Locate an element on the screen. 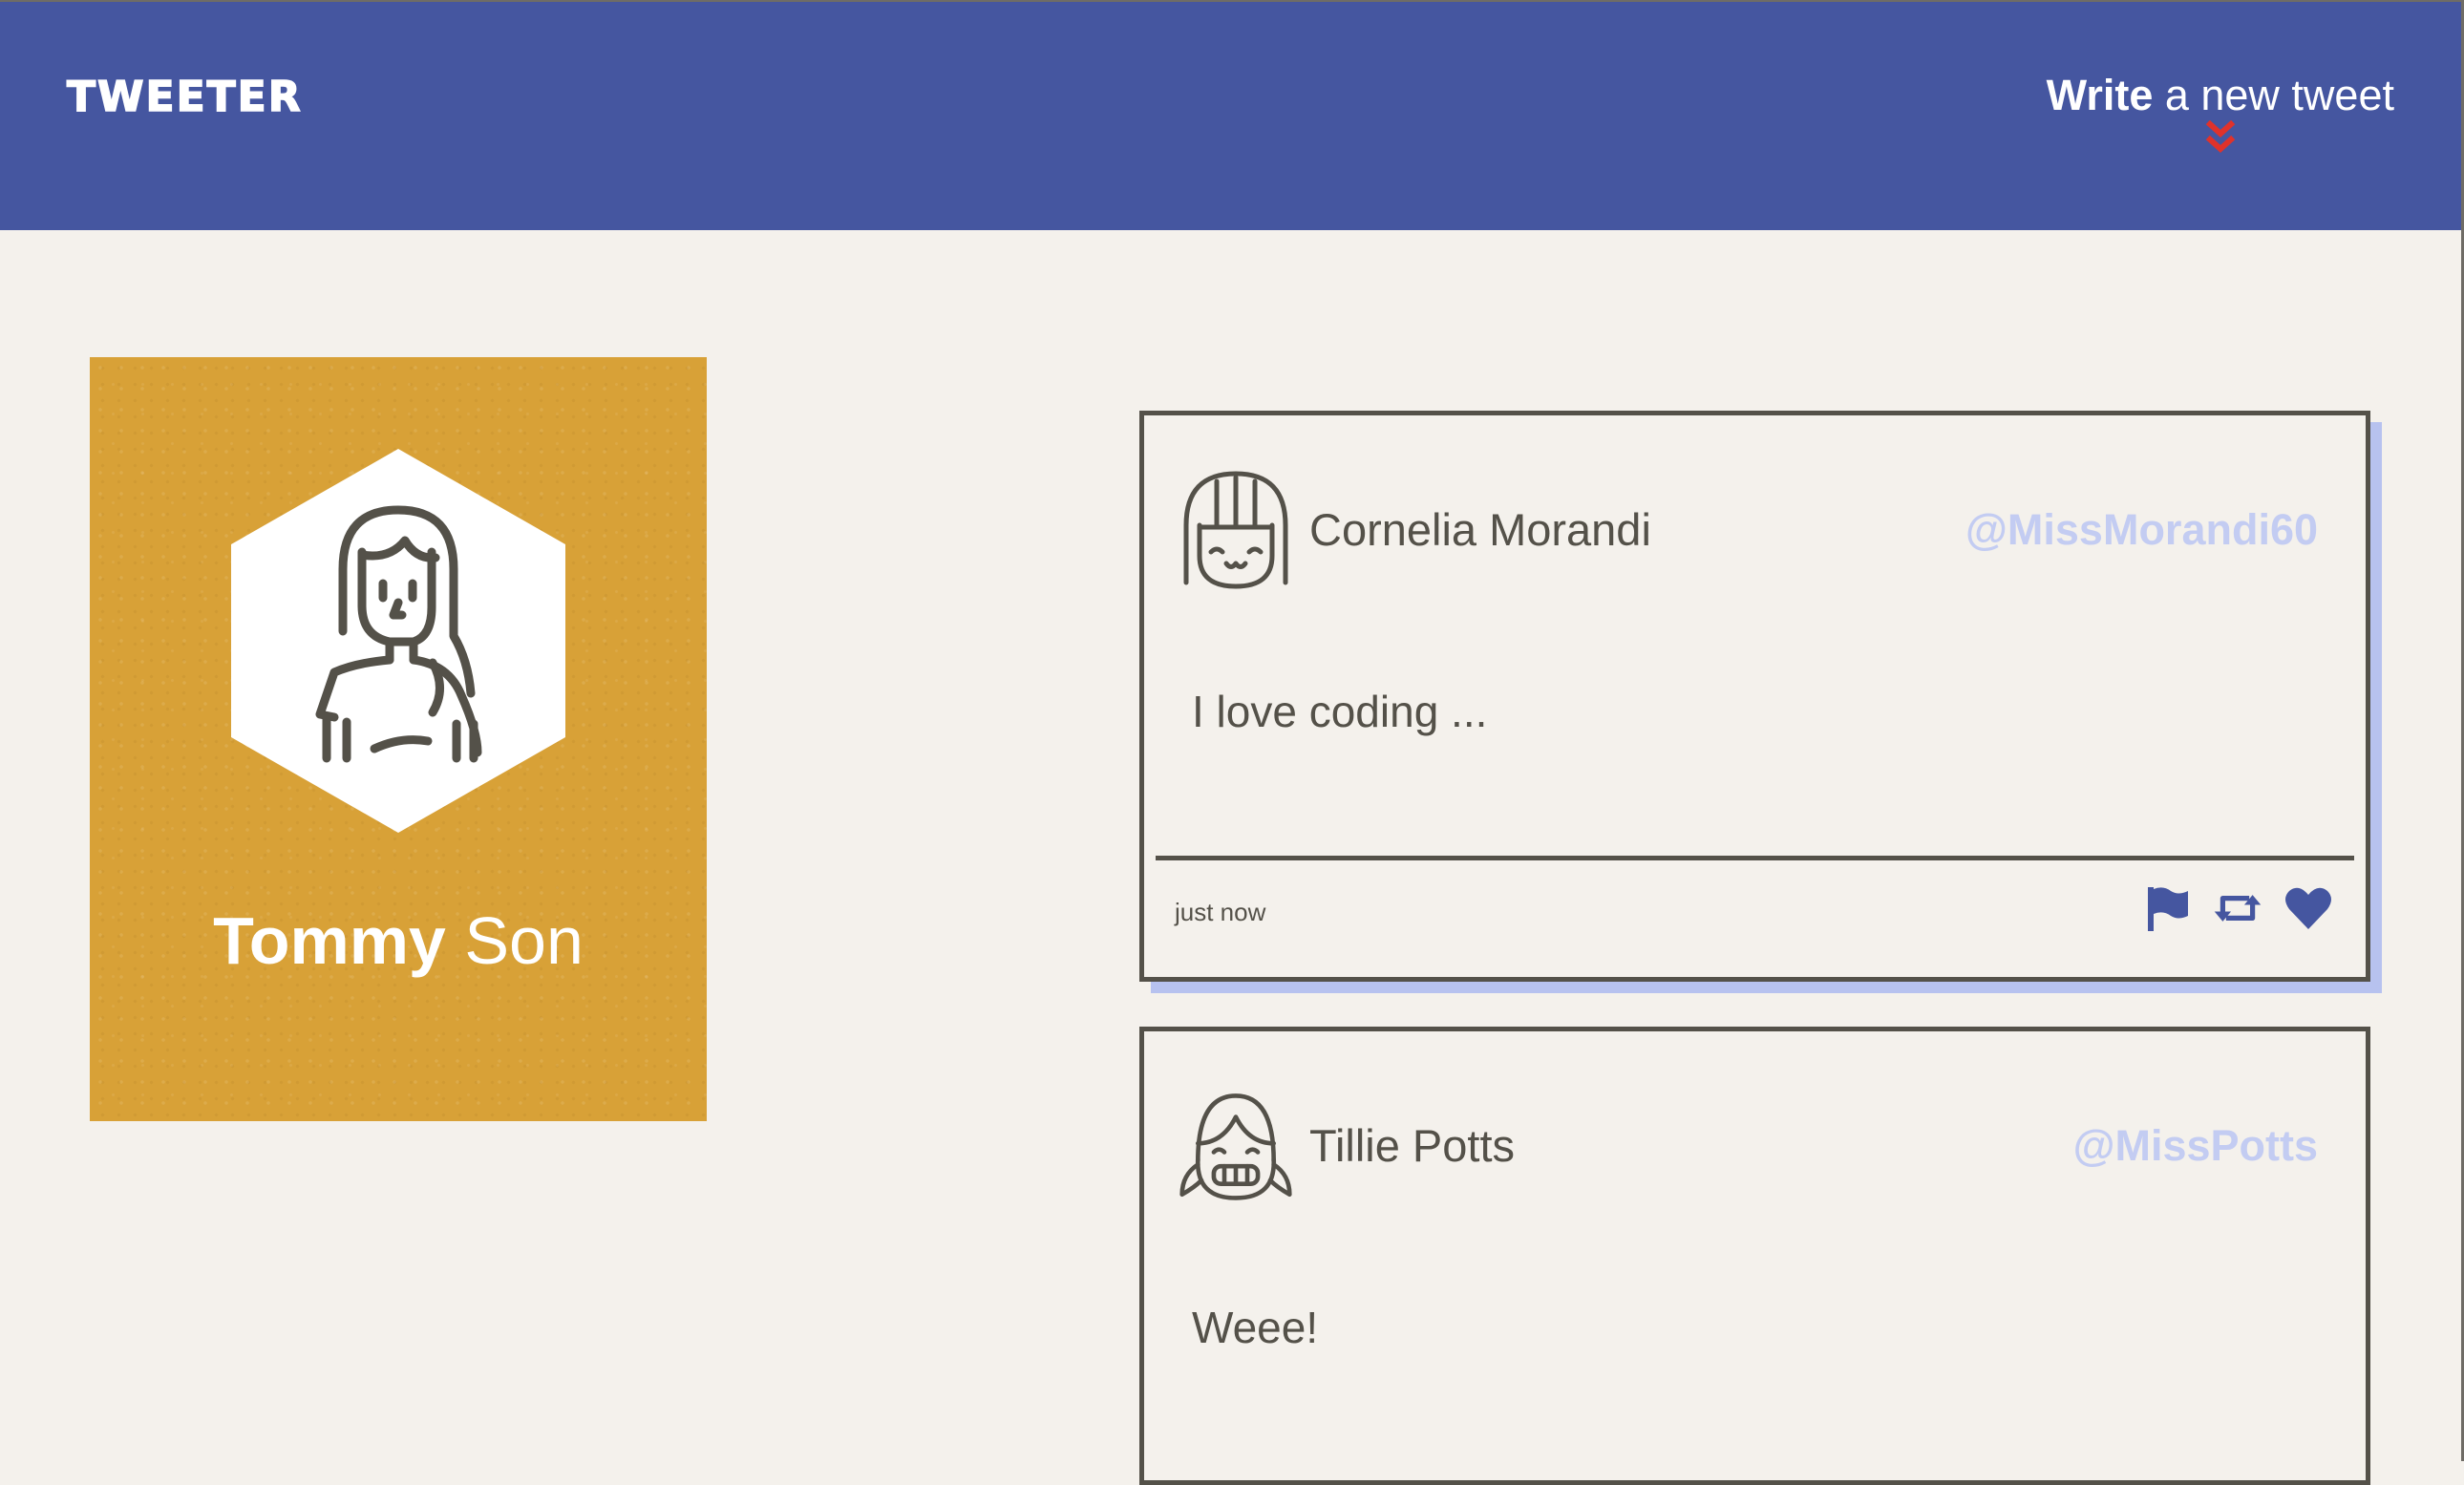 This screenshot has width=2464, height=1485. profile-card: Tommy Son is located at coordinates (398, 739).